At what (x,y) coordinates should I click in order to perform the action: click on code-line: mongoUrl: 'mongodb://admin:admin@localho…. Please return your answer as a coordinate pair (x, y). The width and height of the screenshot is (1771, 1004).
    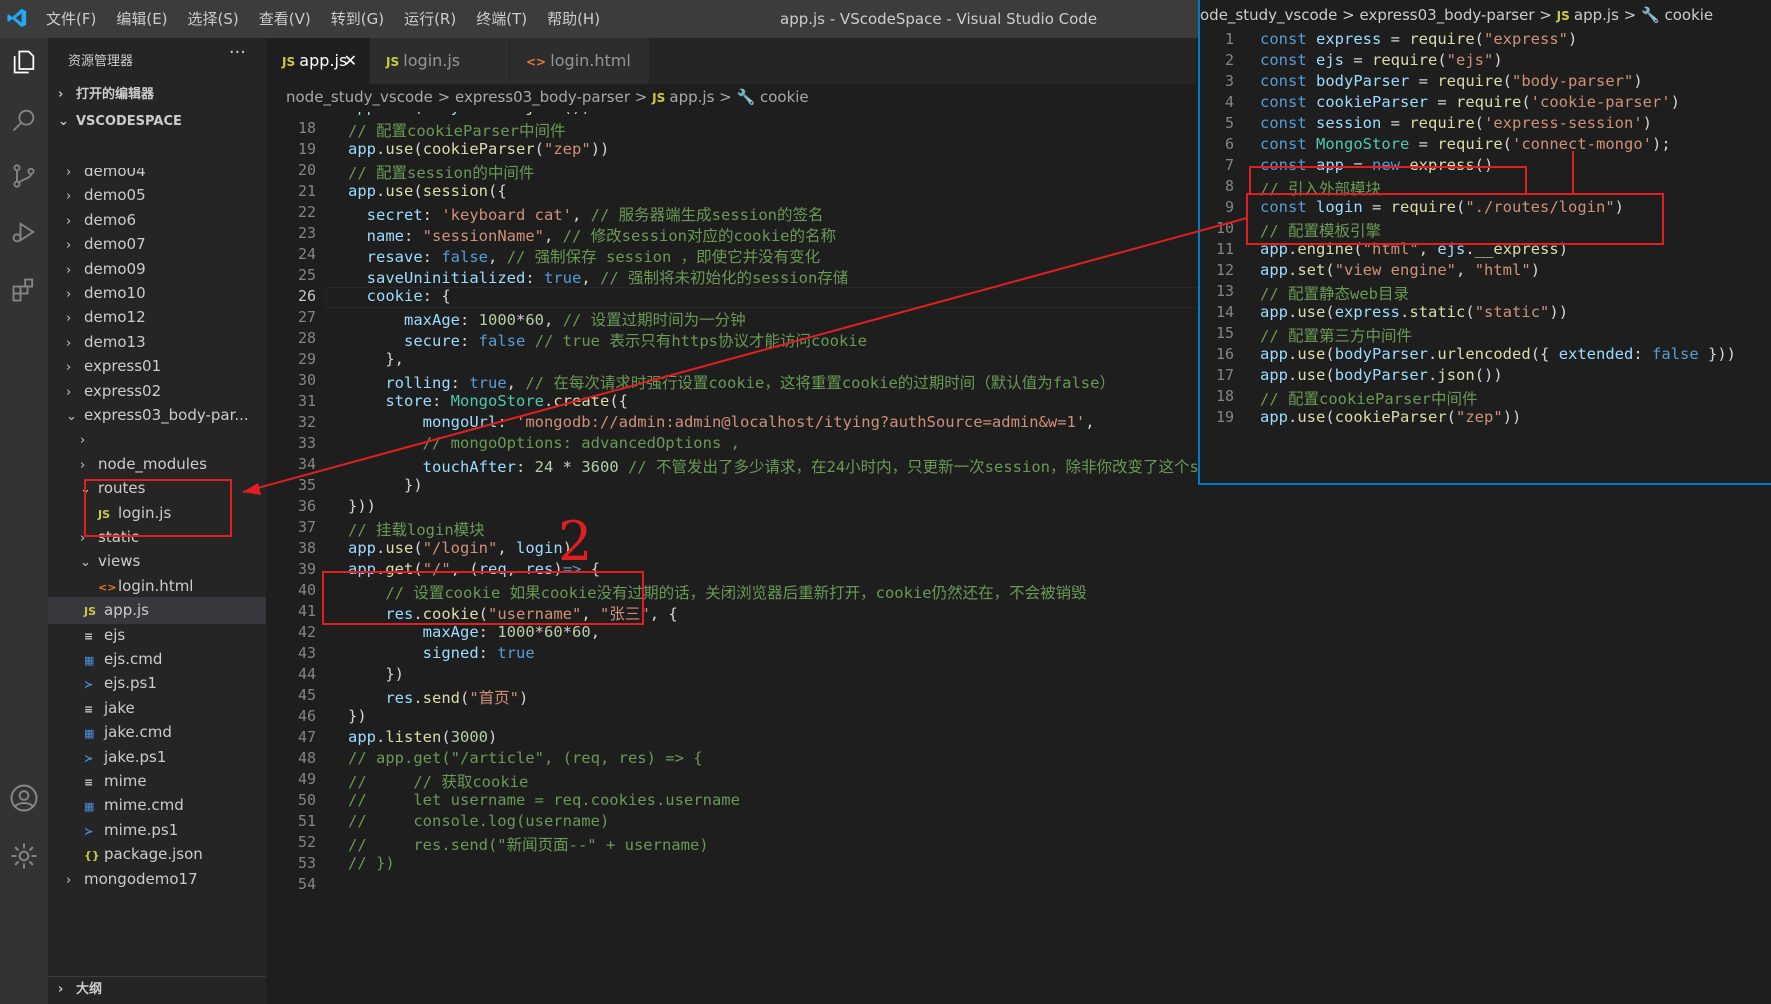
    Looking at the image, I should click on (721, 422).